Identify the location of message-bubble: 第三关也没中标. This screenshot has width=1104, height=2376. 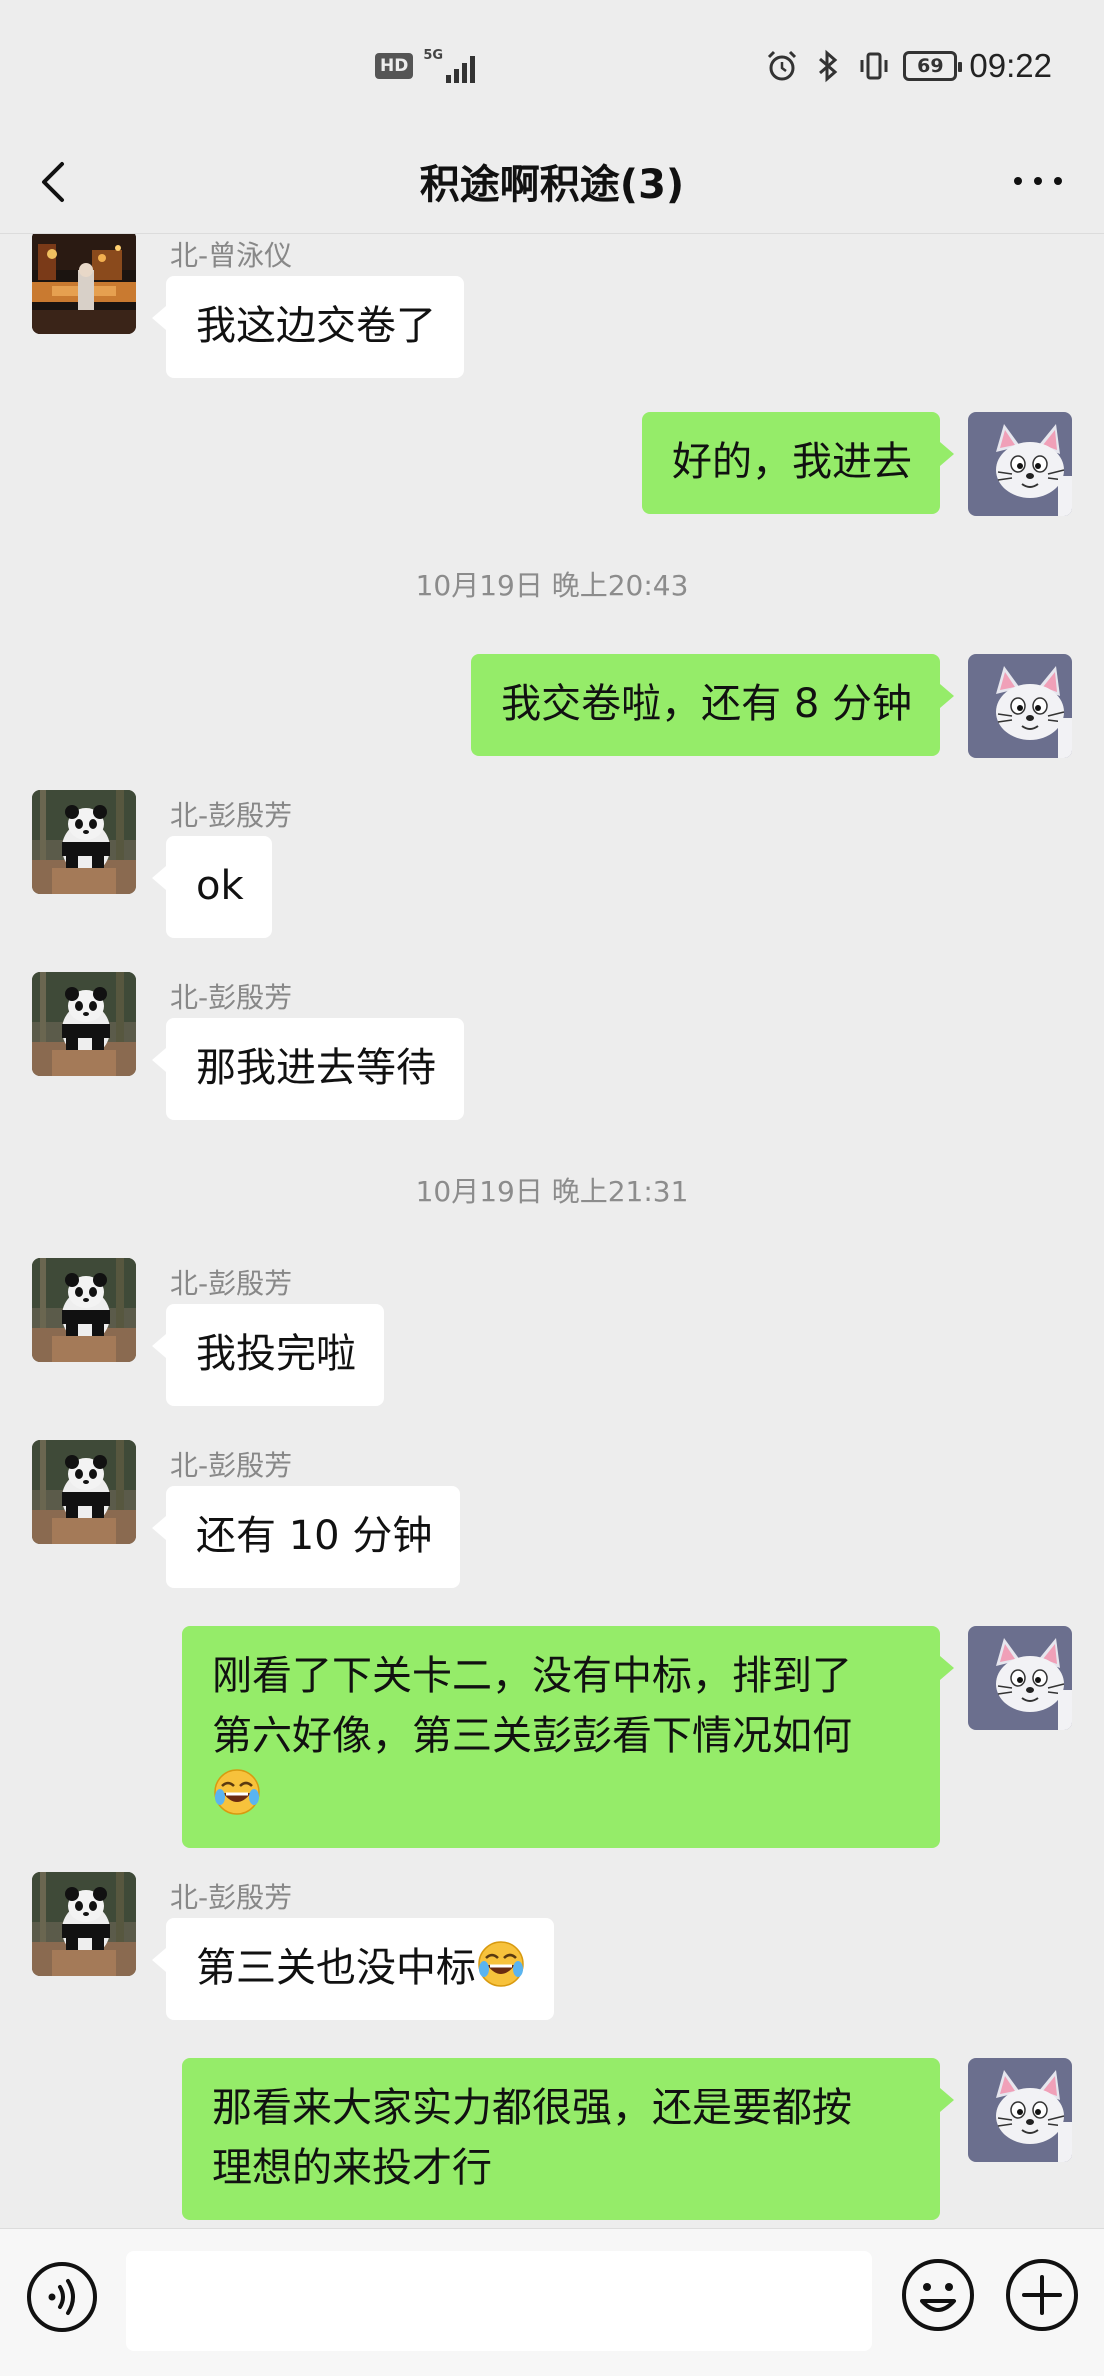
(353, 1969).